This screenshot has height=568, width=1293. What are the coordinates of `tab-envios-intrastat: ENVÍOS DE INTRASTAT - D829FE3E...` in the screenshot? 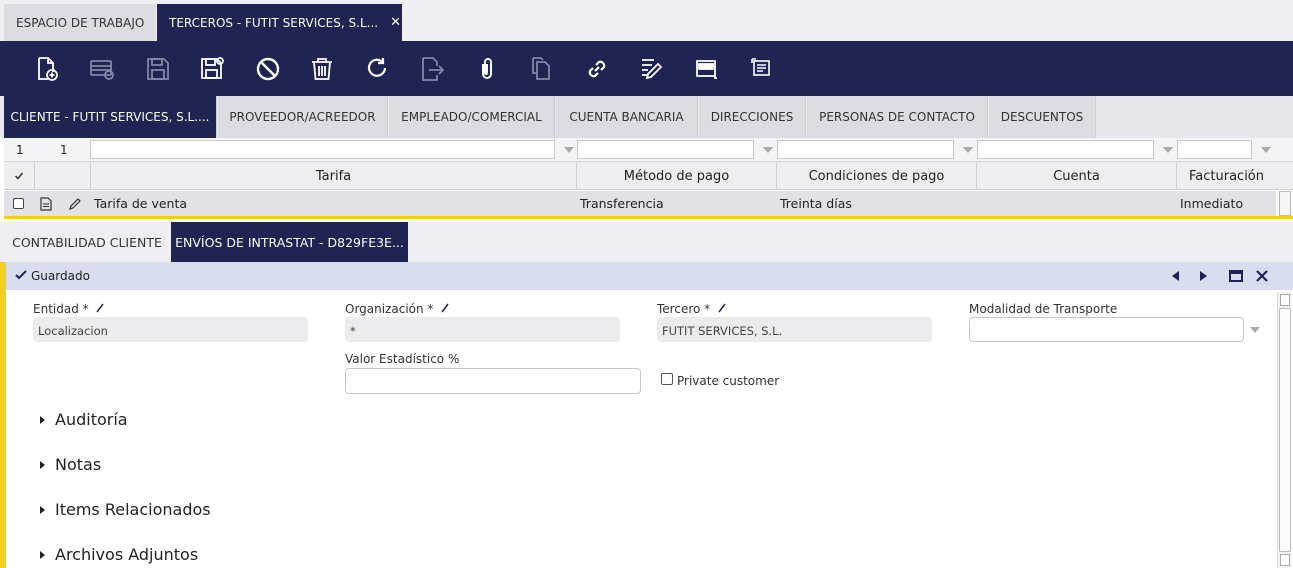 It's located at (289, 242).